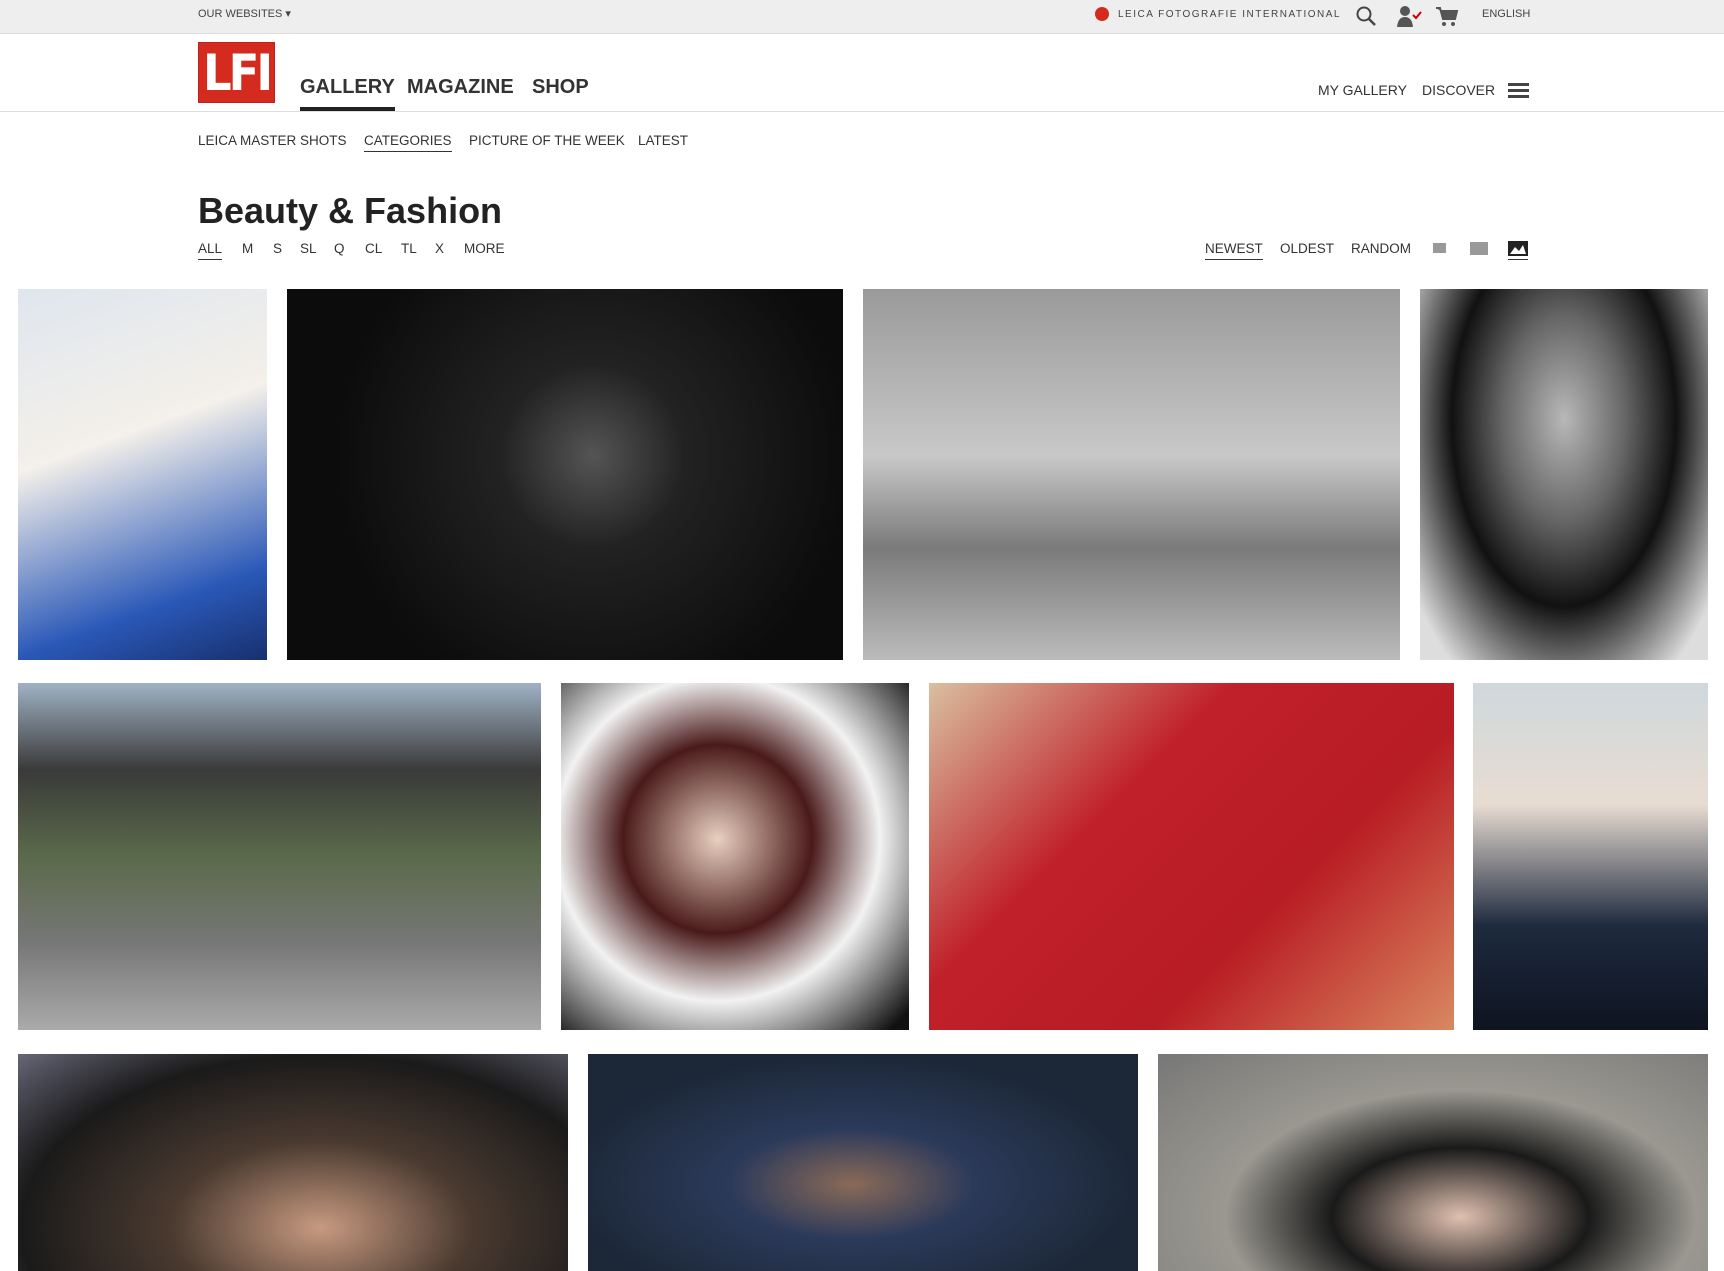  I want to click on subnav-categories: CATEGORIES, so click(408, 142).